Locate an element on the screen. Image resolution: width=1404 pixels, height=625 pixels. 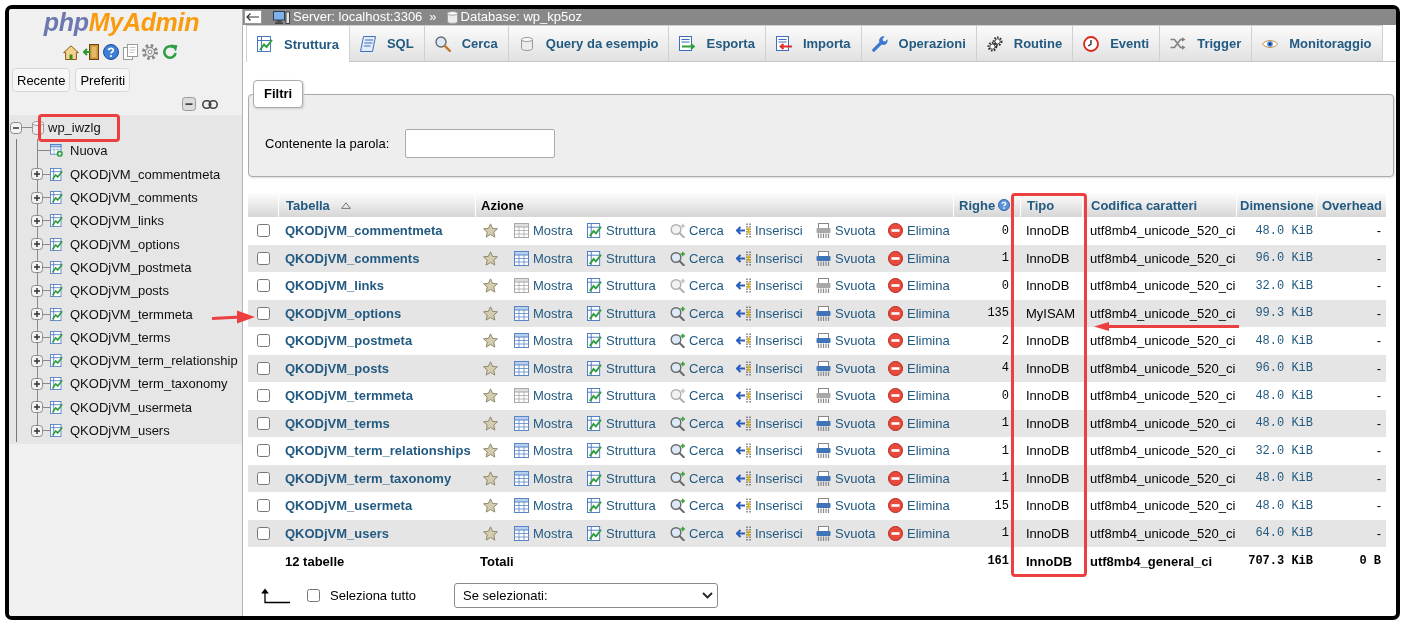
database-link: wp_iwzlg is located at coordinates (74, 128).